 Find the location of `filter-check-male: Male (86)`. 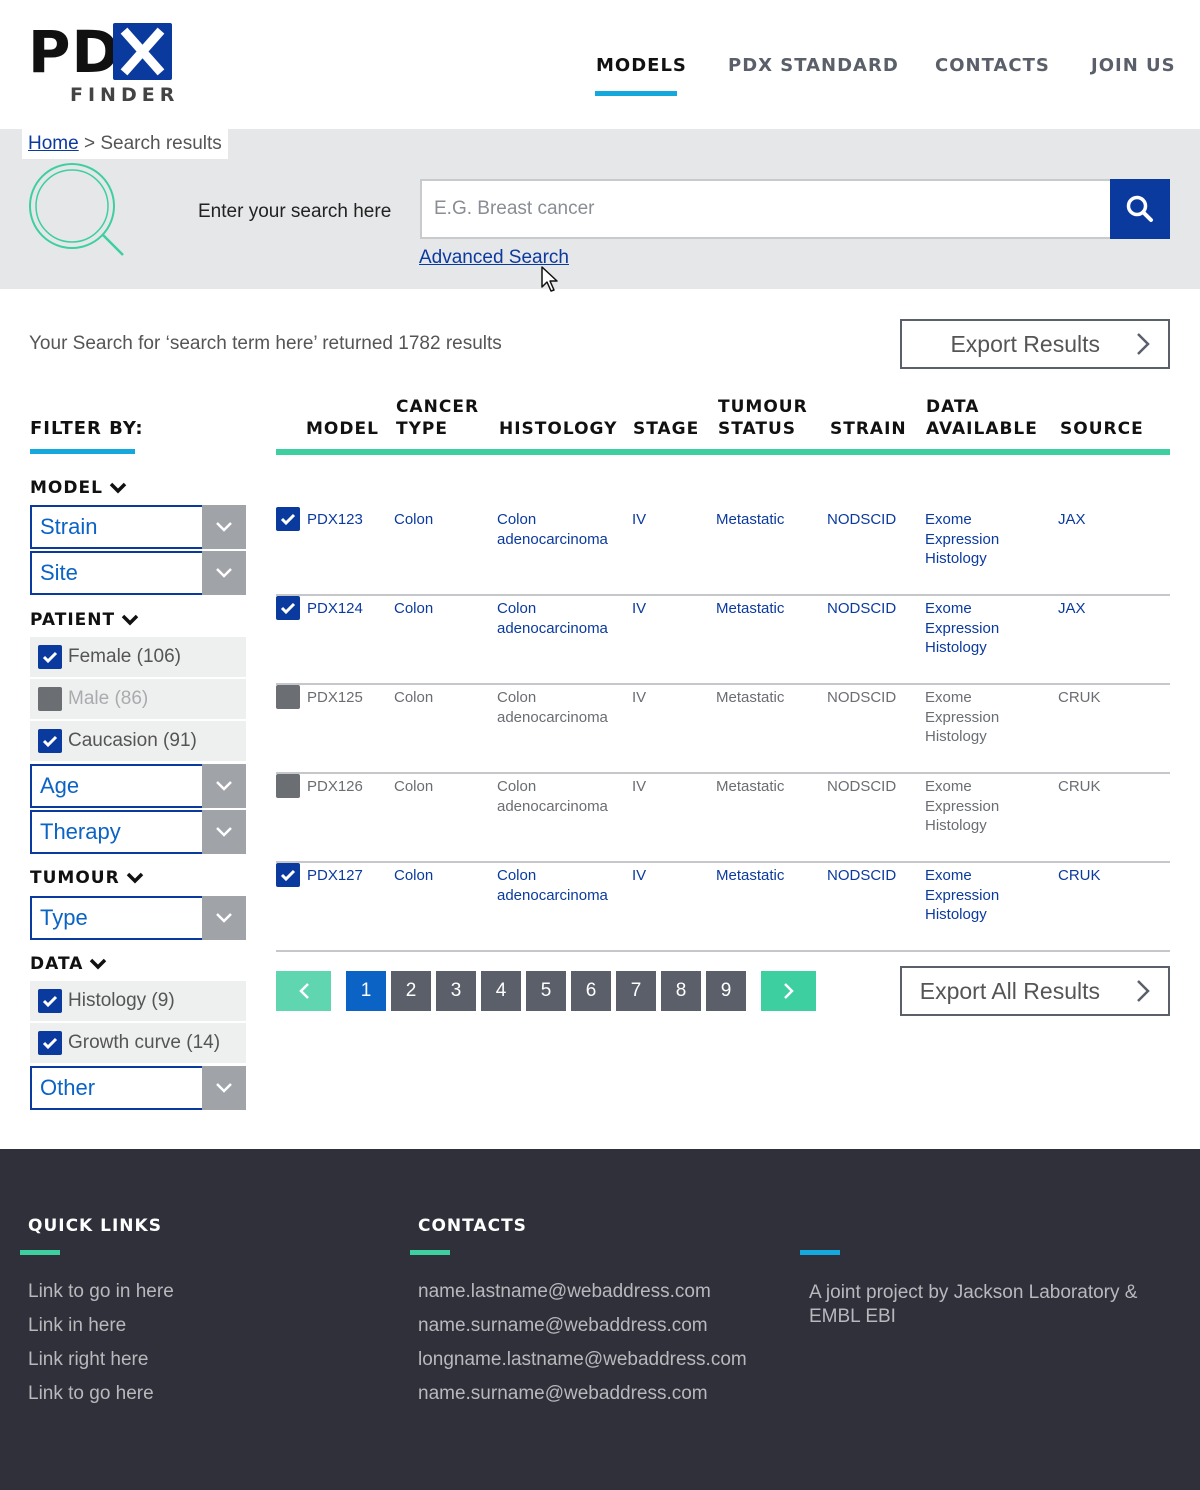

filter-check-male: Male (86) is located at coordinates (138, 699).